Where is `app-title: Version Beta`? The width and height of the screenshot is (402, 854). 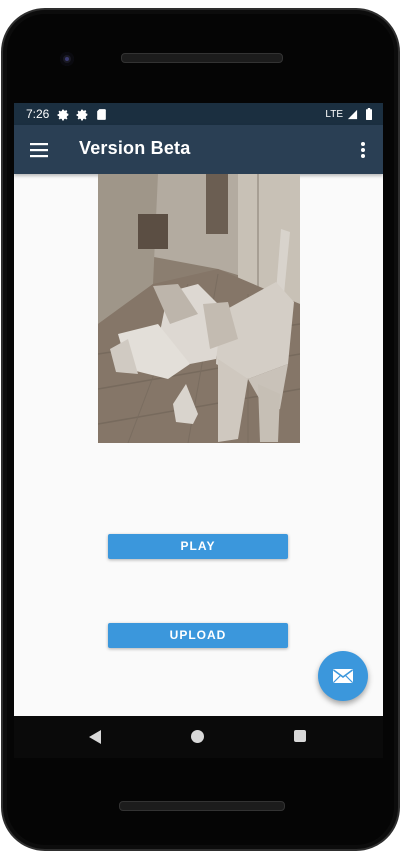
app-title: Version Beta is located at coordinates (135, 148).